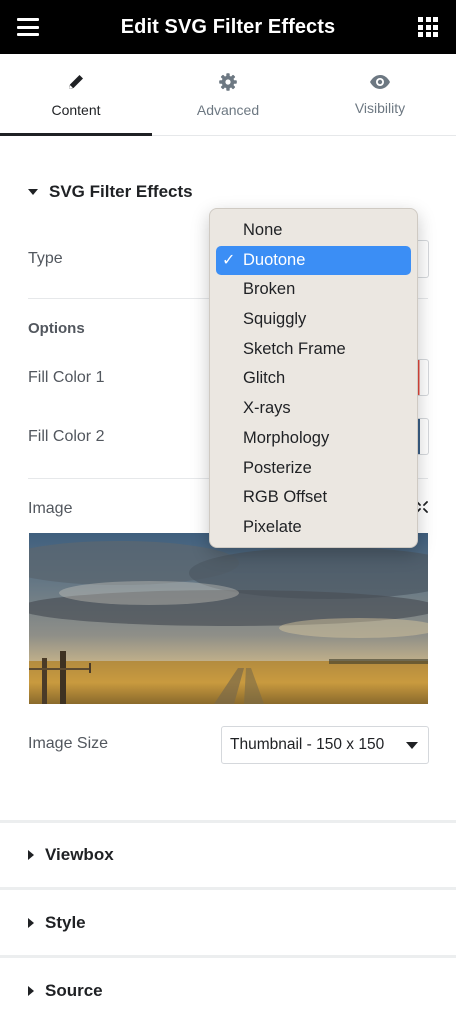 Image resolution: width=456 pixels, height=1024 pixels. I want to click on dropdown-option-glitch: Glitch, so click(313, 379).